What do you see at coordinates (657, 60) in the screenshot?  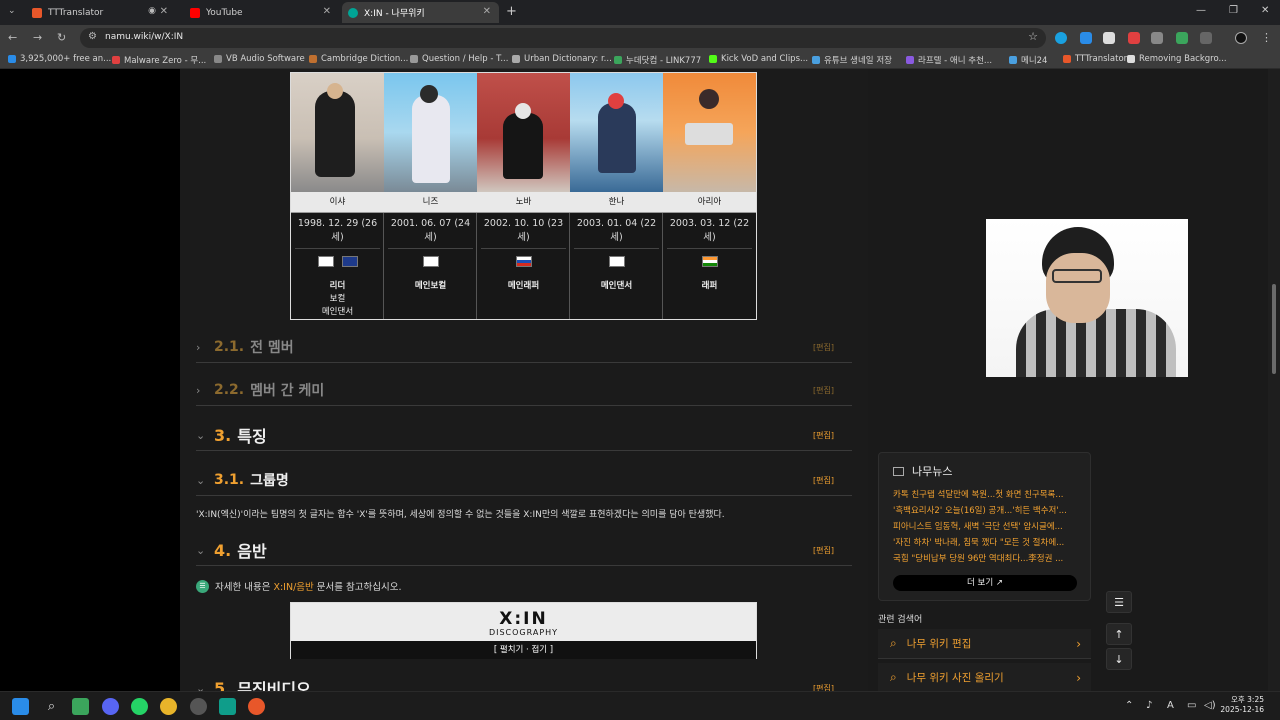 I see `bookmark-item: 누데닷컴 - LINK777` at bounding box center [657, 60].